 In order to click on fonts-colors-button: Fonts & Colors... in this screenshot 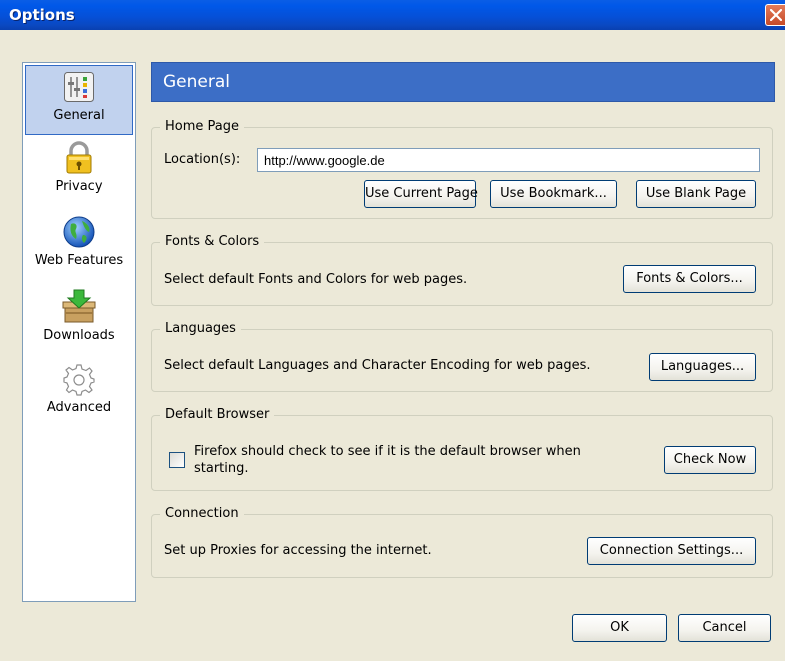, I will do `click(689, 279)`.